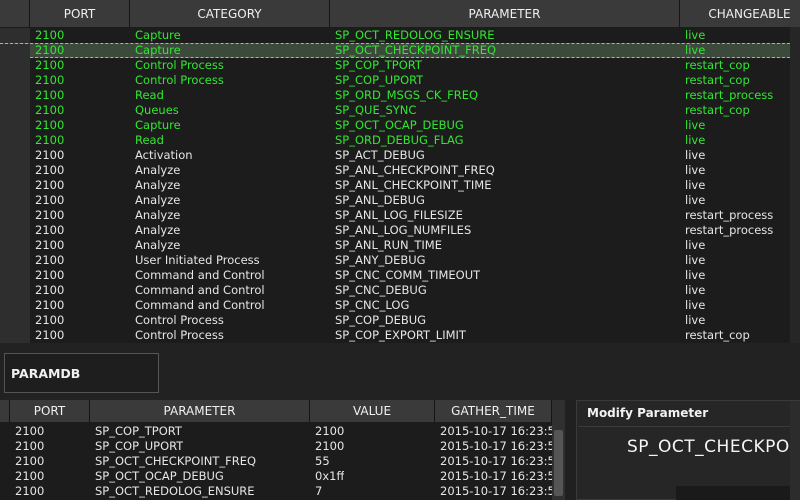 This screenshot has width=800, height=500. What do you see at coordinates (330, 476) in the screenshot?
I see `cell-value: 0x1ff` at bounding box center [330, 476].